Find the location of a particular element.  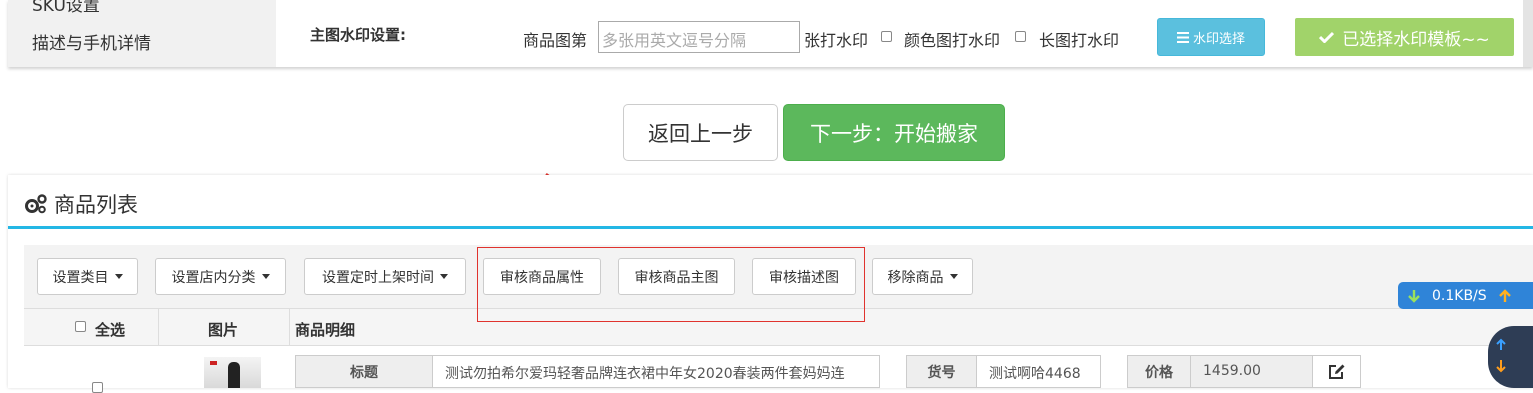

network-speed-widget: 0.1KB/S is located at coordinates (1465, 295).